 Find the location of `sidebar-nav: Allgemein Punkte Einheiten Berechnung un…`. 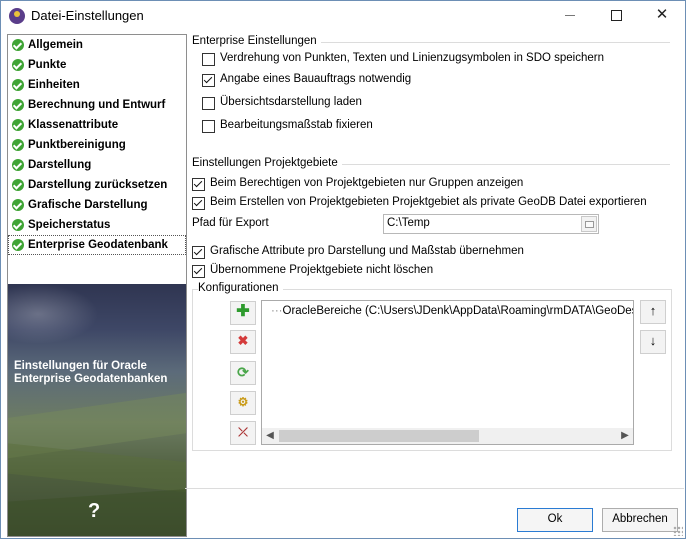

sidebar-nav: Allgemein Punkte Einheiten Berechnung un… is located at coordinates (97, 145).